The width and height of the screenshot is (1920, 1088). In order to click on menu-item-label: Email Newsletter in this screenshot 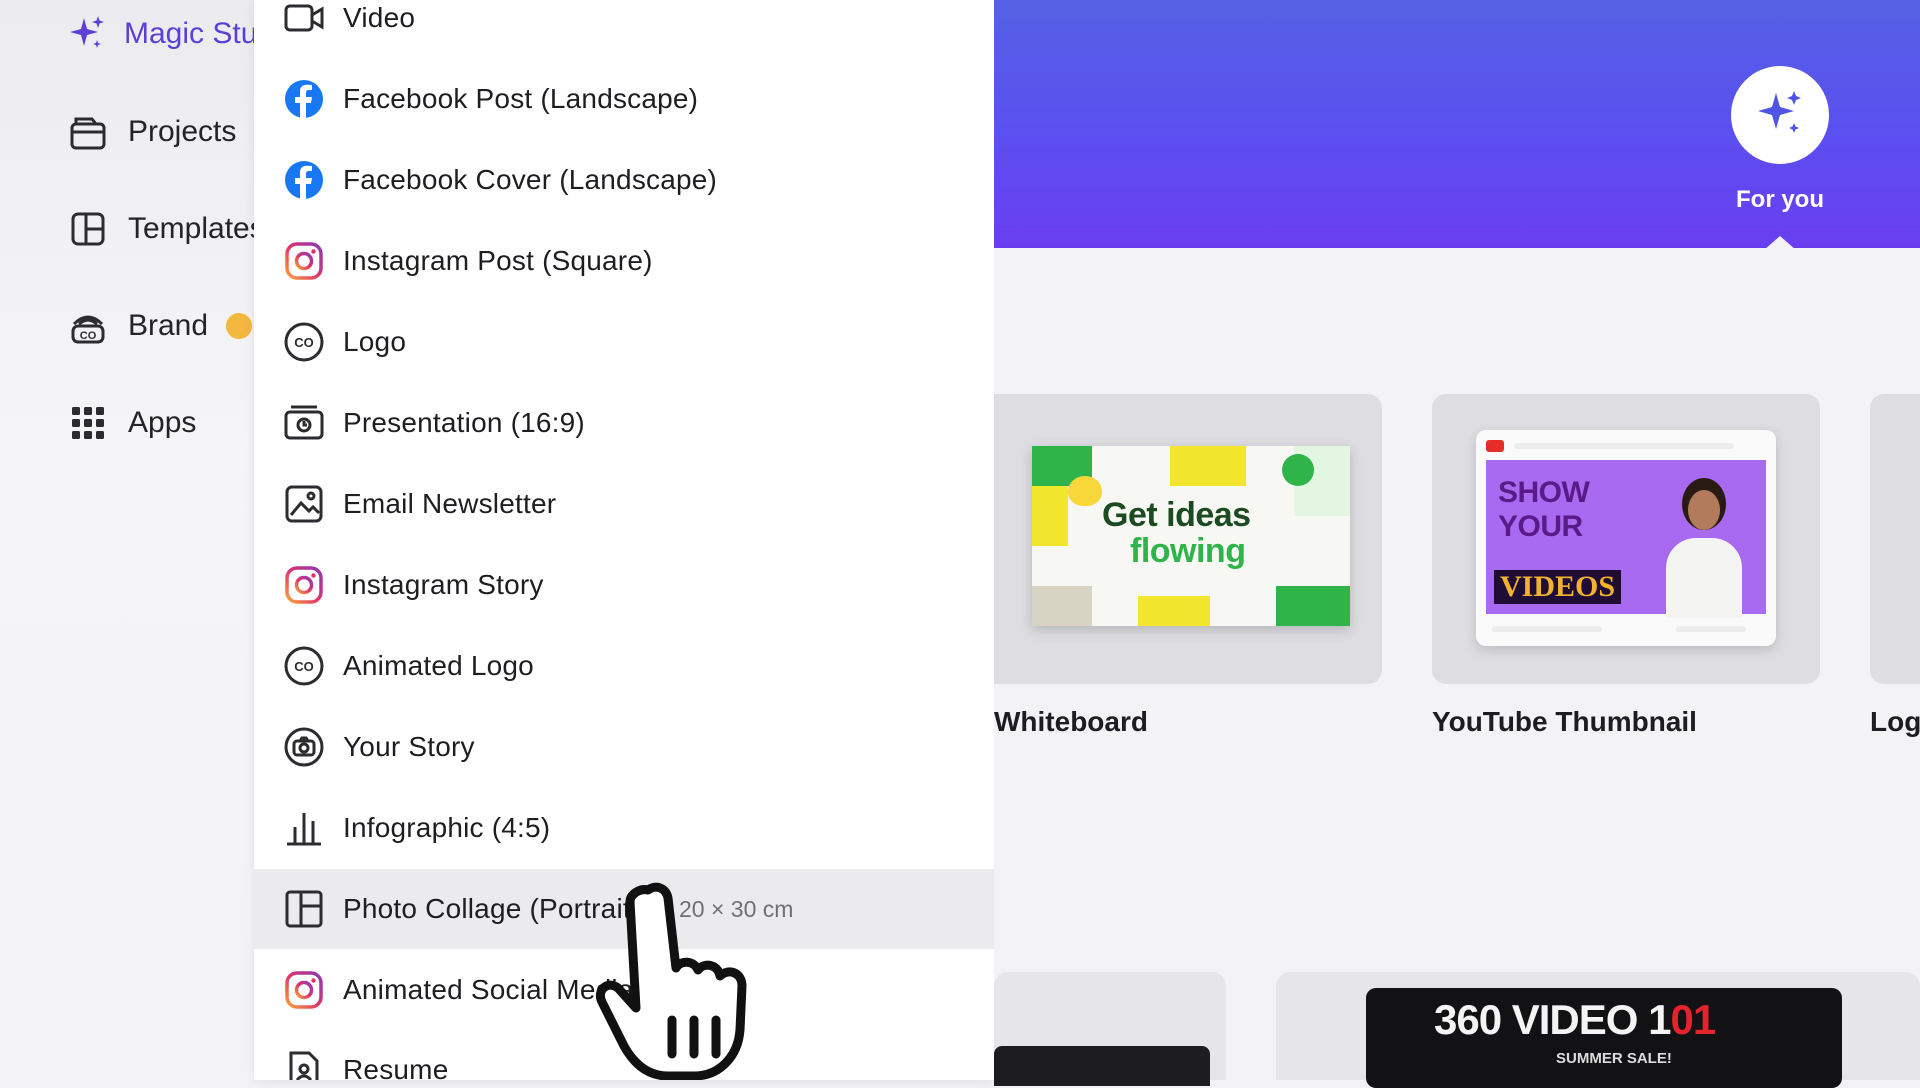, I will do `click(450, 503)`.